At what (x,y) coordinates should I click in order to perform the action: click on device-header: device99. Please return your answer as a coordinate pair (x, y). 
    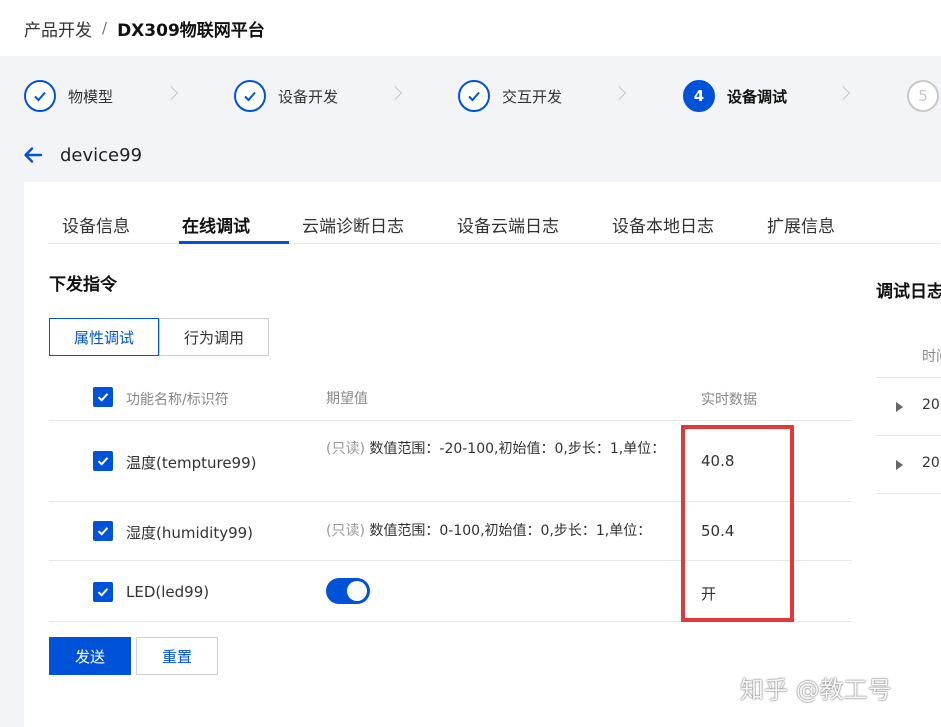
    Looking at the image, I should click on (82, 155).